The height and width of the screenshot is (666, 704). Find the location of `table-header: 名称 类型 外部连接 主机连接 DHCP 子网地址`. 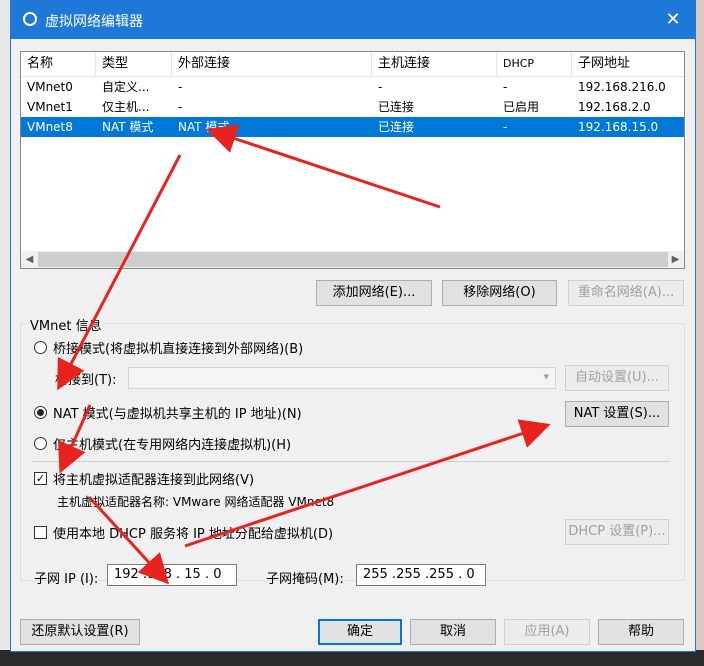

table-header: 名称 类型 外部连接 主机连接 DHCP 子网地址 is located at coordinates (352, 64).